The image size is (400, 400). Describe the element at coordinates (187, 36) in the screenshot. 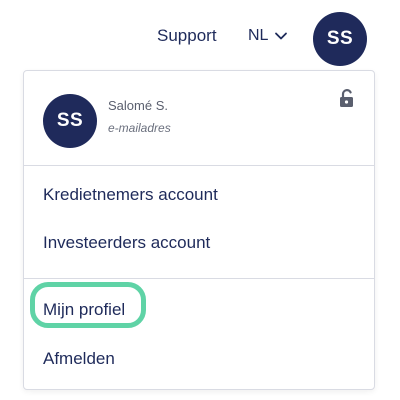

I see `support-link: Support` at that location.